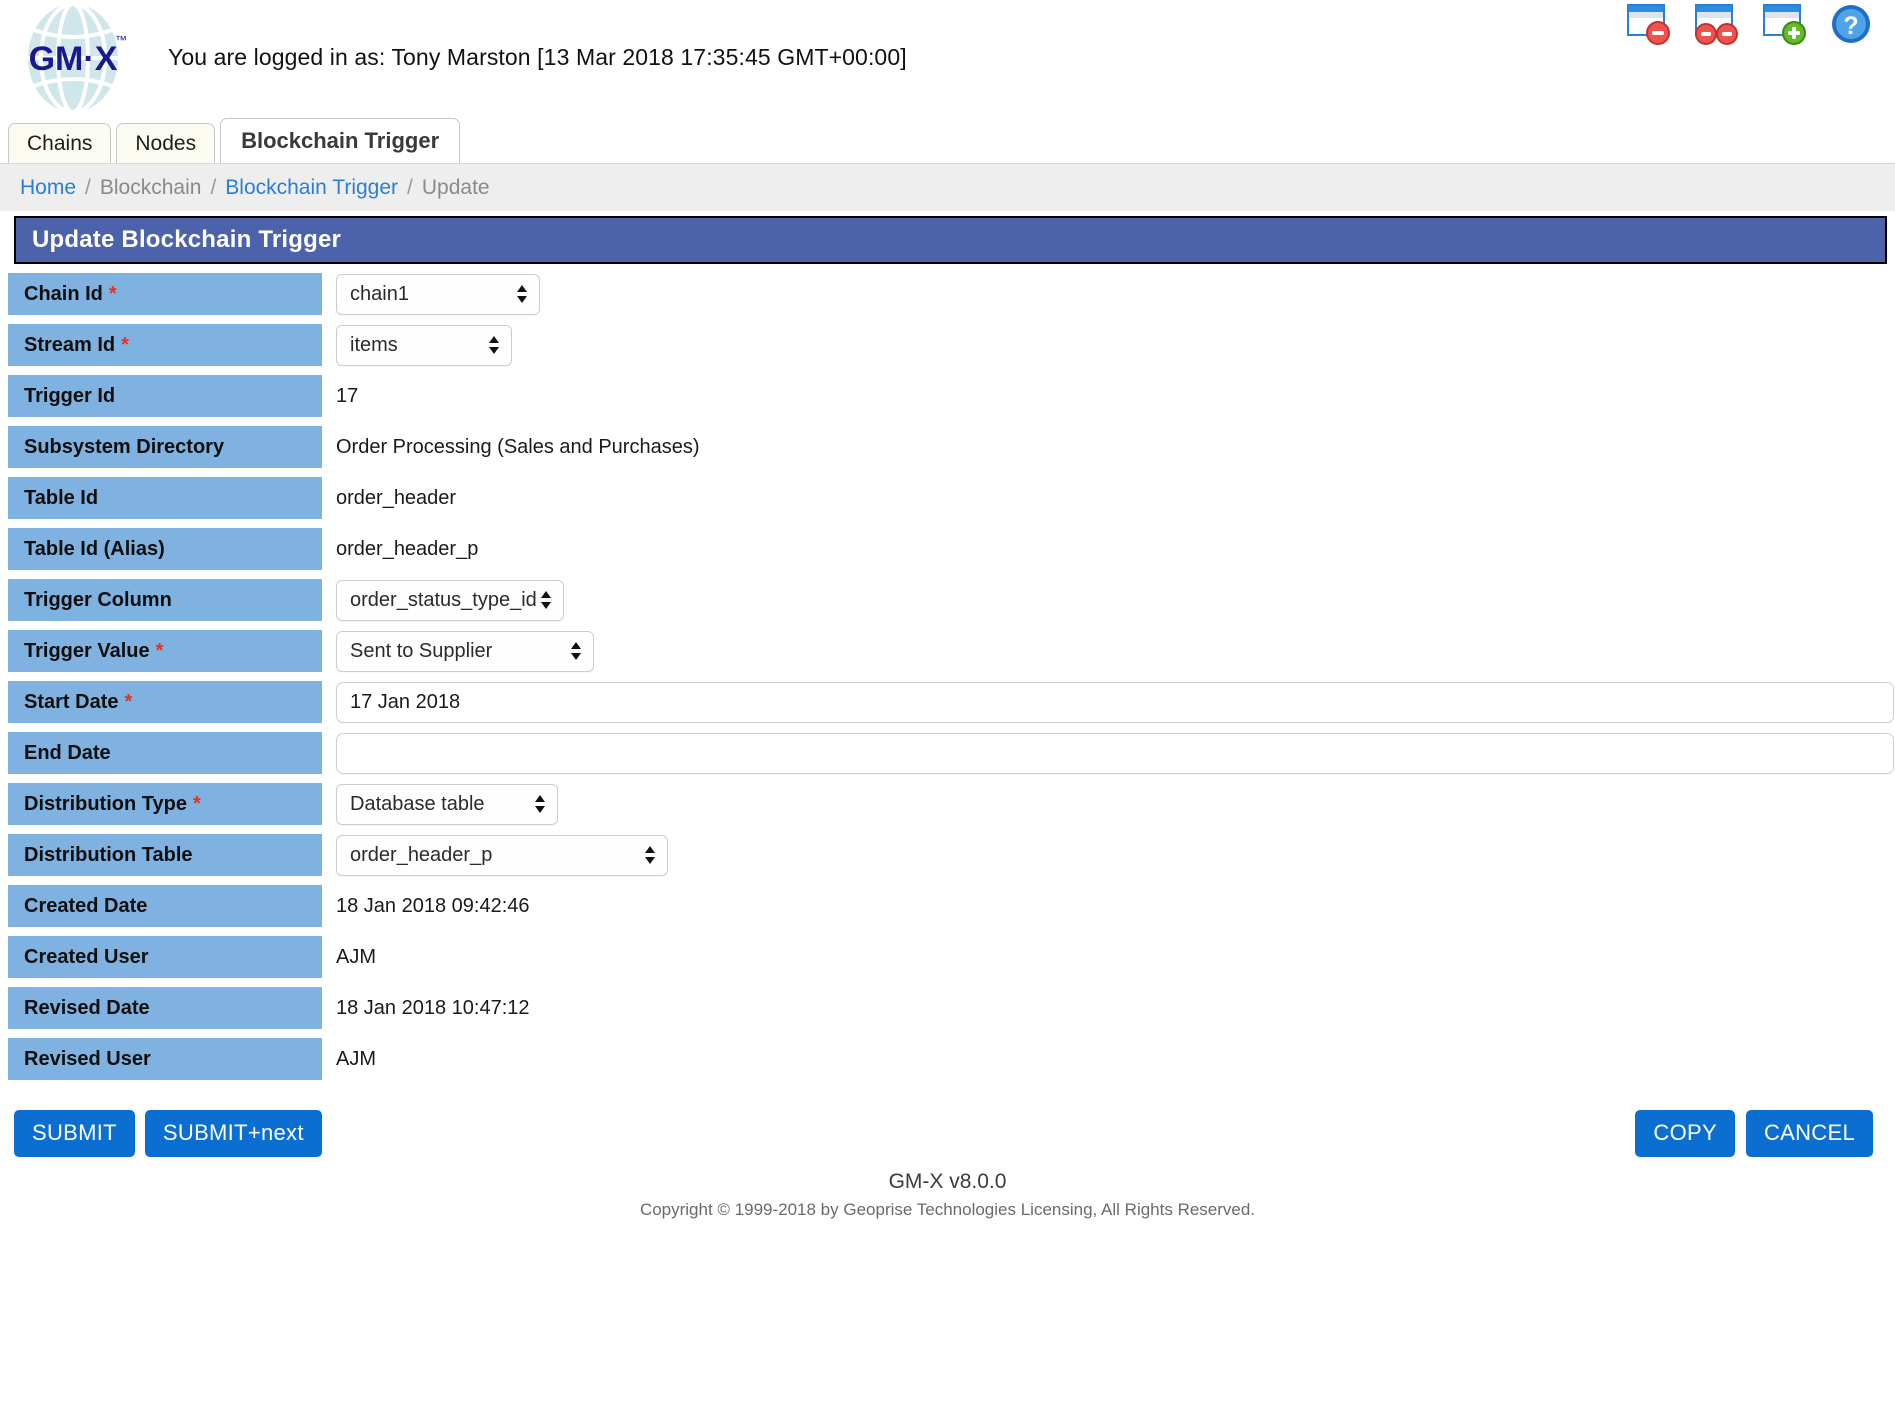 This screenshot has height=1405, width=1895. I want to click on help-icon: ?, so click(1855, 25).